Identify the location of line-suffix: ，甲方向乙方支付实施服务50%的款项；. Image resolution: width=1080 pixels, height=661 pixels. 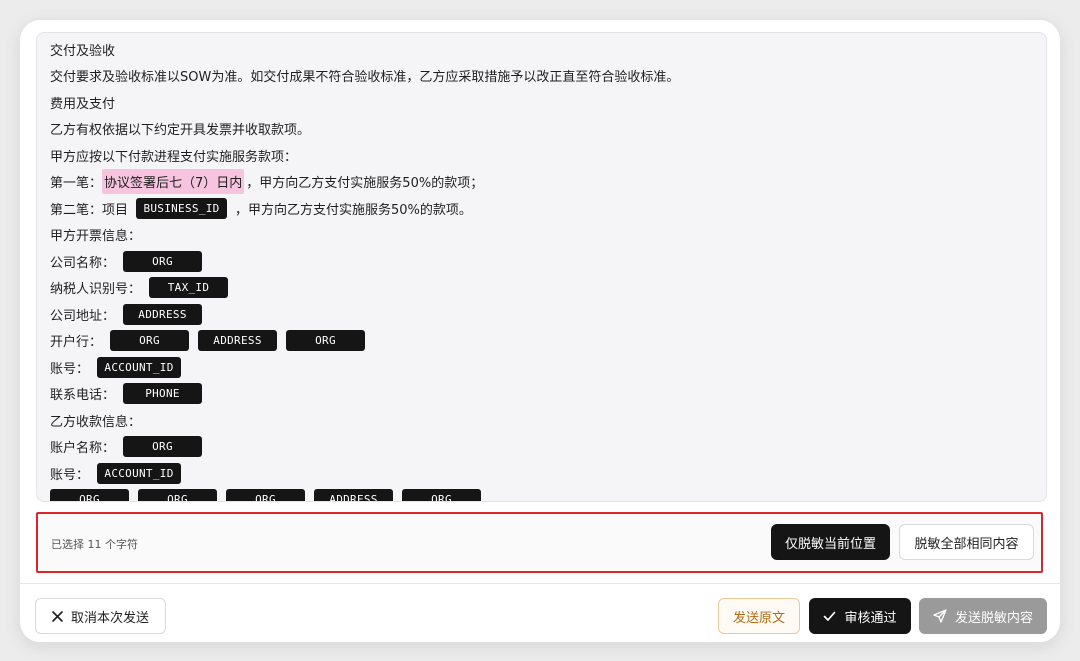
(365, 184).